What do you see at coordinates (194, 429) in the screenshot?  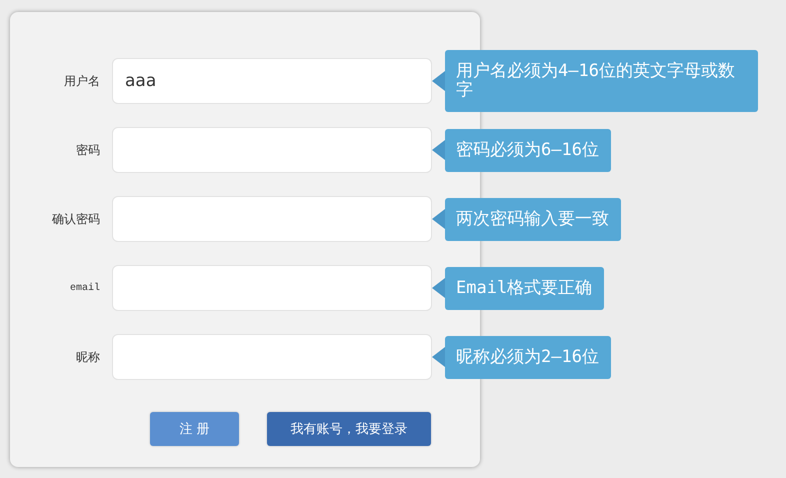 I see `register-button: 注 册` at bounding box center [194, 429].